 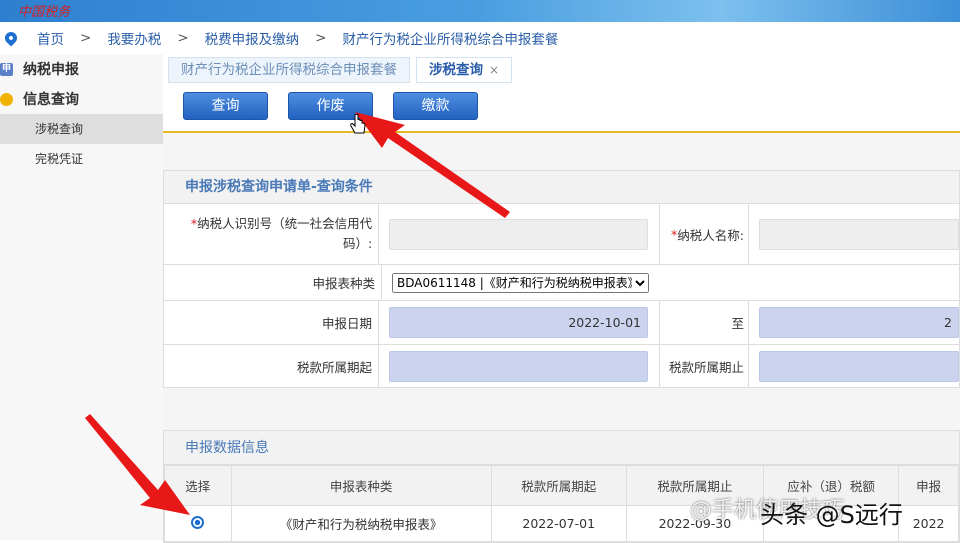 What do you see at coordinates (198, 522) in the screenshot?
I see `row-radio` at bounding box center [198, 522].